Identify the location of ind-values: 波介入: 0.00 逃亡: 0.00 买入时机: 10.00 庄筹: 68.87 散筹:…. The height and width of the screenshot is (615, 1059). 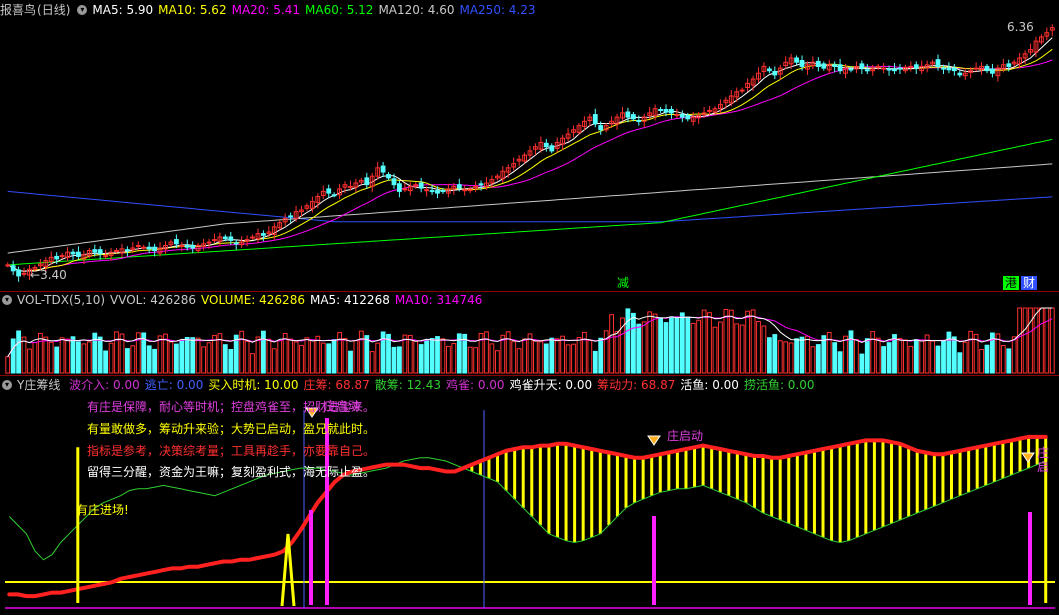
(444, 385).